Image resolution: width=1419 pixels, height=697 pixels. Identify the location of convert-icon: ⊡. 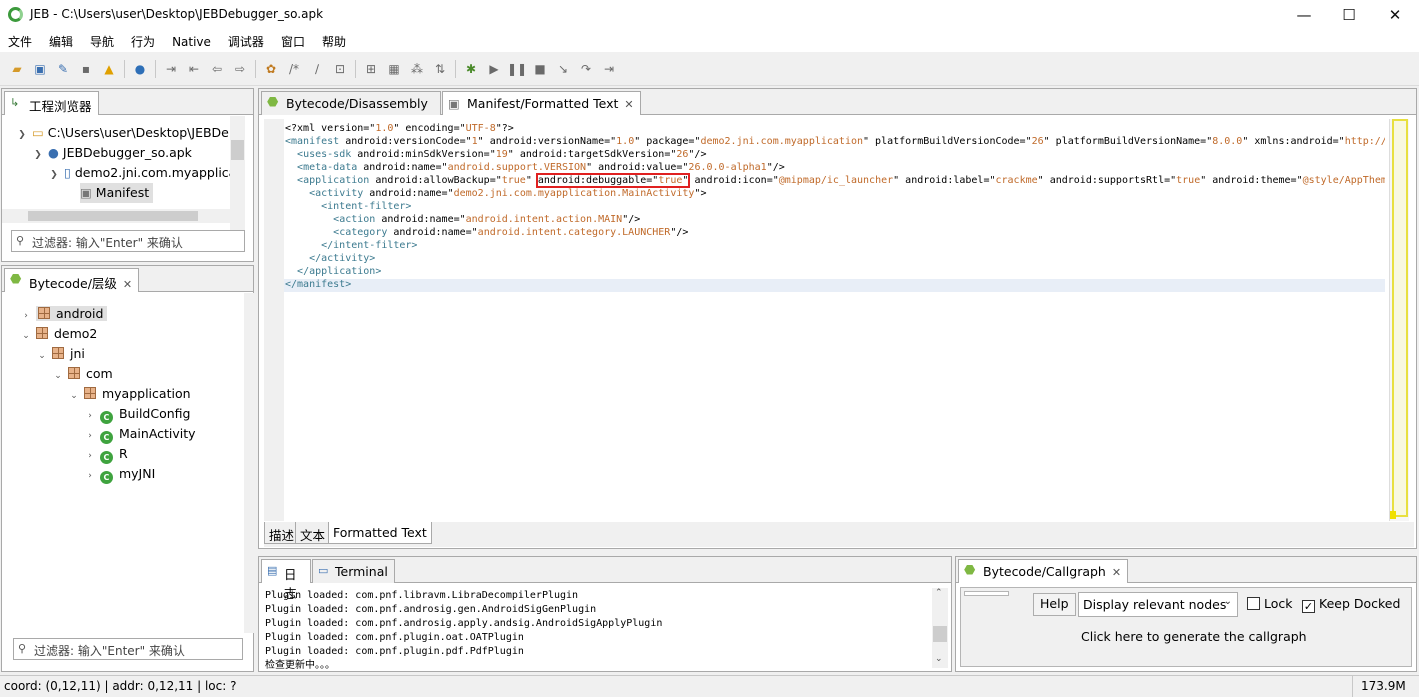
(340, 69).